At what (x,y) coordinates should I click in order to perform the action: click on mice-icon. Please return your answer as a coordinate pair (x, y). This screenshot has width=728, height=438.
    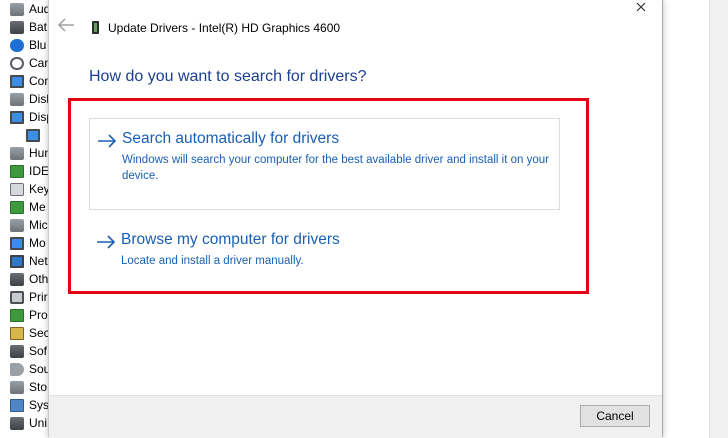
    Looking at the image, I should click on (17, 225).